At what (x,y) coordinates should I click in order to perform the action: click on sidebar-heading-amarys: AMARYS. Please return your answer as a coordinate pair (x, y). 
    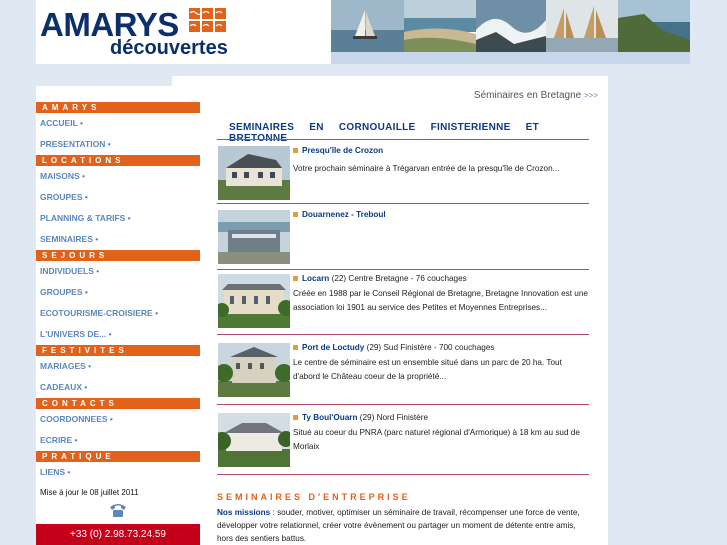
    Looking at the image, I should click on (118, 107).